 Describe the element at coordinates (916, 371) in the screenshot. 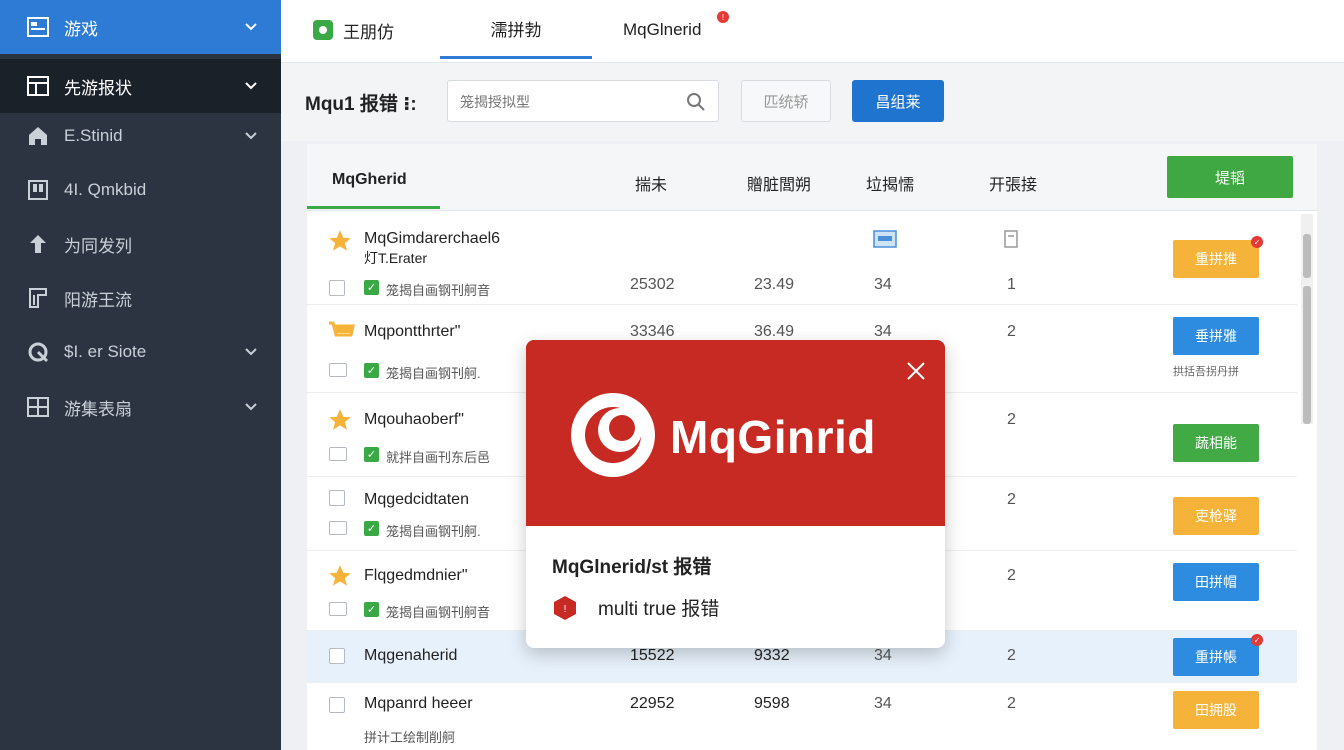

I see `close-icon` at that location.